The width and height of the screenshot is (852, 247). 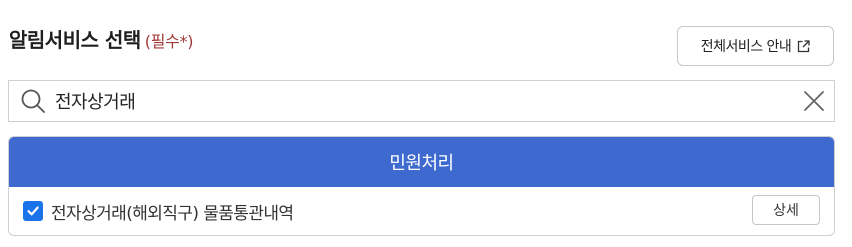 What do you see at coordinates (172, 213) in the screenshot?
I see `item-label: 전자상거래(해외직구) 물품통관내역` at bounding box center [172, 213].